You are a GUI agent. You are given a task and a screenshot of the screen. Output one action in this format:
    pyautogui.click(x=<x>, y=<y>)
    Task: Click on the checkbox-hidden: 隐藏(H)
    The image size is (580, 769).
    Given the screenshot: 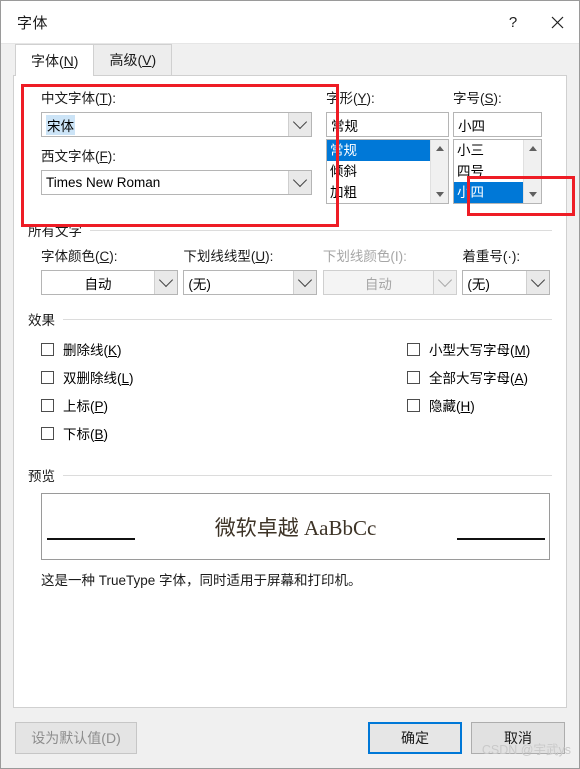 What is the action you would take?
    pyautogui.click(x=479, y=405)
    